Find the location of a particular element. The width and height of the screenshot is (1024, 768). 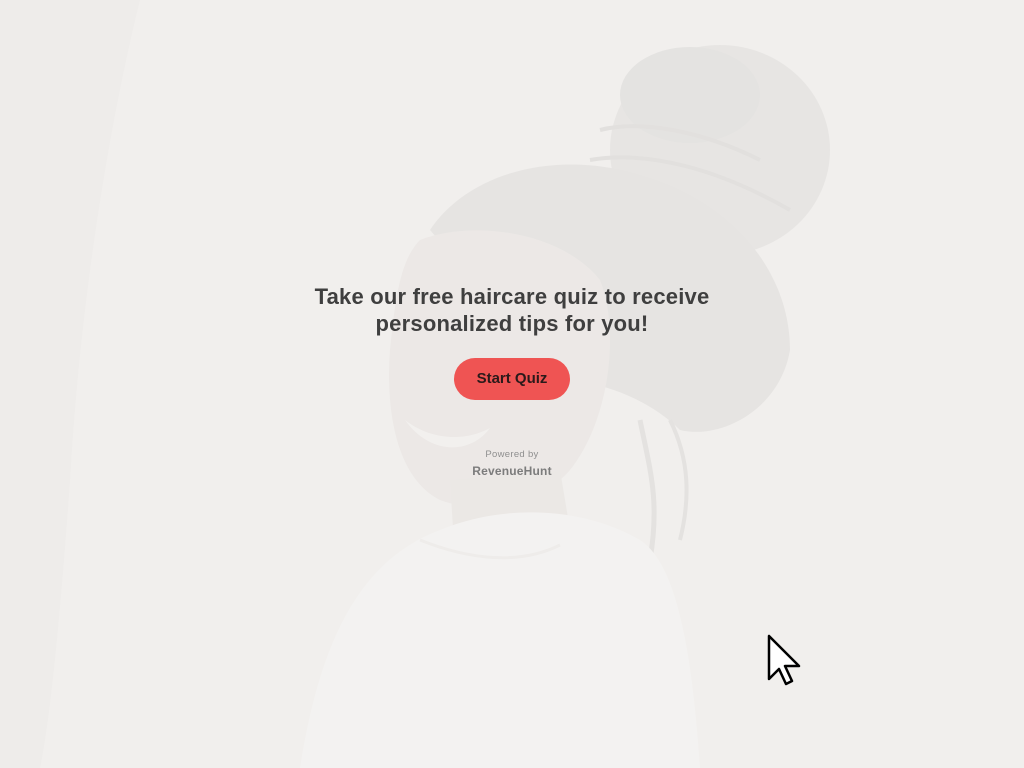

powered-by: Powered by RevenueHunt is located at coordinates (512, 463).